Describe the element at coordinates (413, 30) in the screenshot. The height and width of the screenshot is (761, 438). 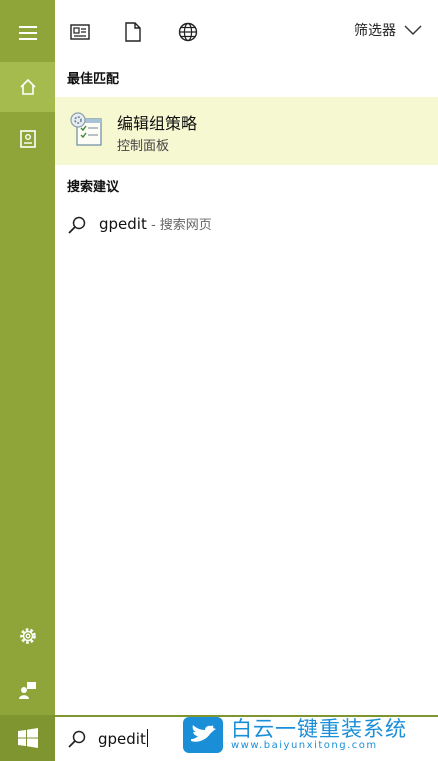
I see `chevron-down-icon` at that location.